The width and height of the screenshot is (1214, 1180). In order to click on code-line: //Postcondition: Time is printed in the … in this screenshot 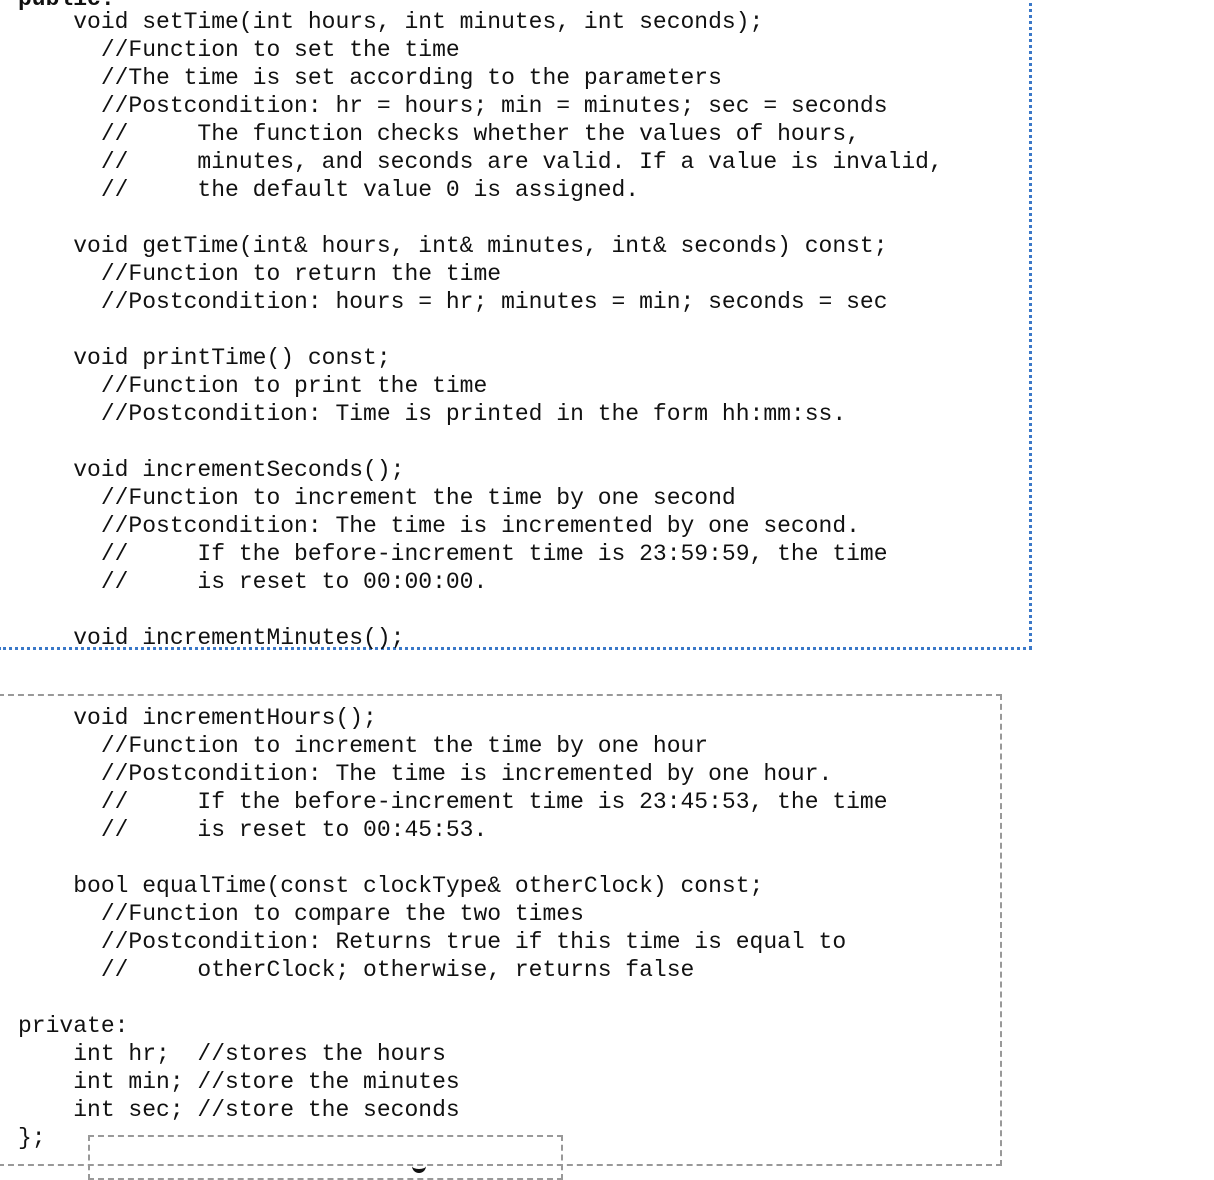, I will do `click(432, 414)`.